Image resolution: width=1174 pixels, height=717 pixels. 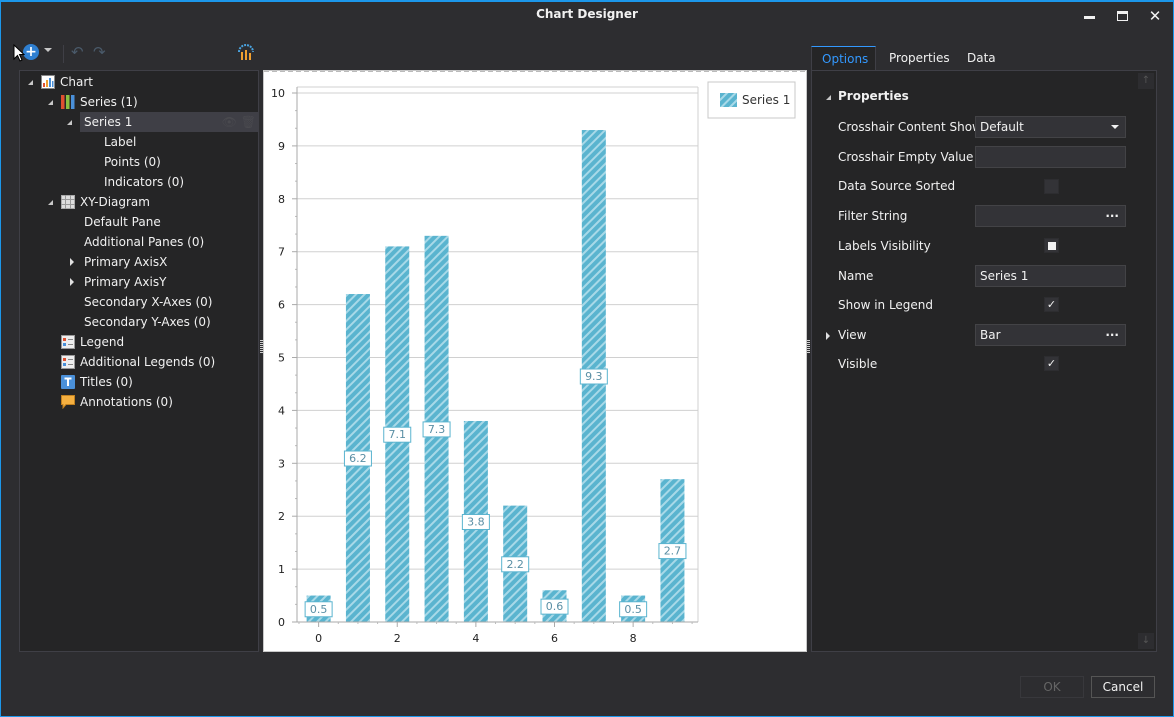 What do you see at coordinates (281, 305) in the screenshot?
I see `y-tick-label: 6` at bounding box center [281, 305].